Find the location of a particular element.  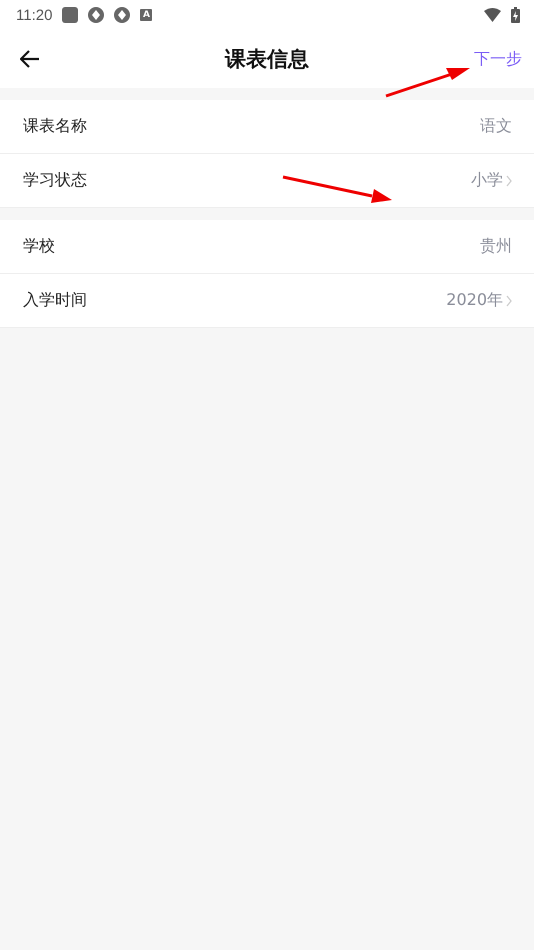

next-step-button: 下一步 is located at coordinates (498, 59).